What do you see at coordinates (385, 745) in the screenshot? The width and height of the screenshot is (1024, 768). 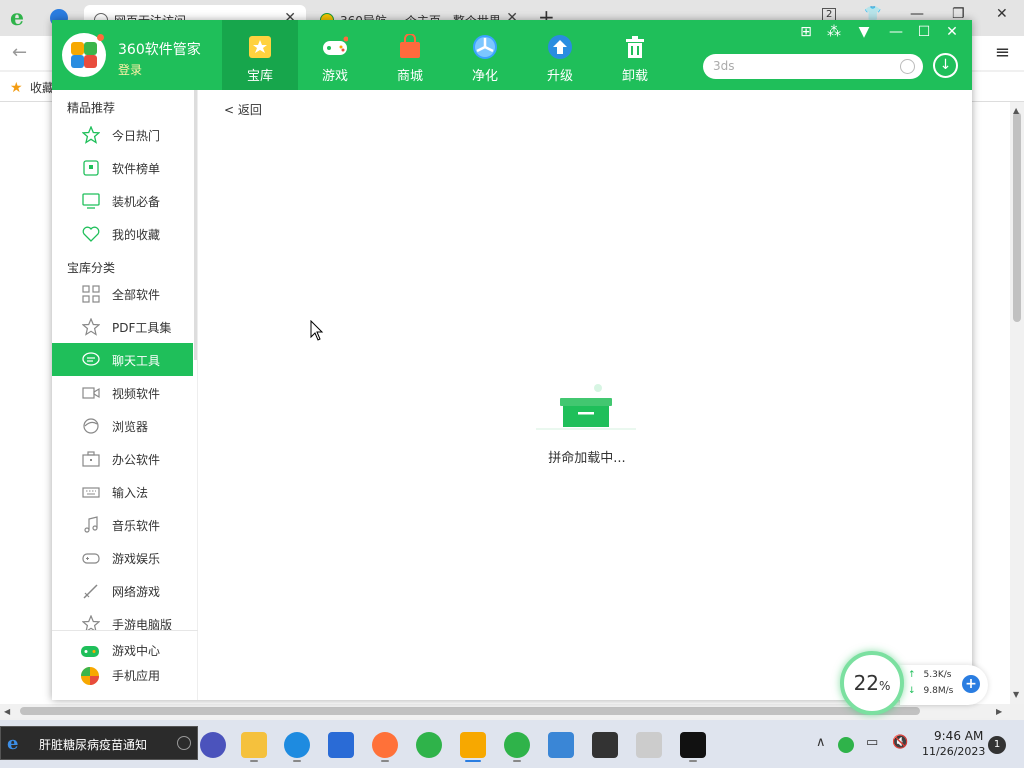 I see `firefox-icon` at bounding box center [385, 745].